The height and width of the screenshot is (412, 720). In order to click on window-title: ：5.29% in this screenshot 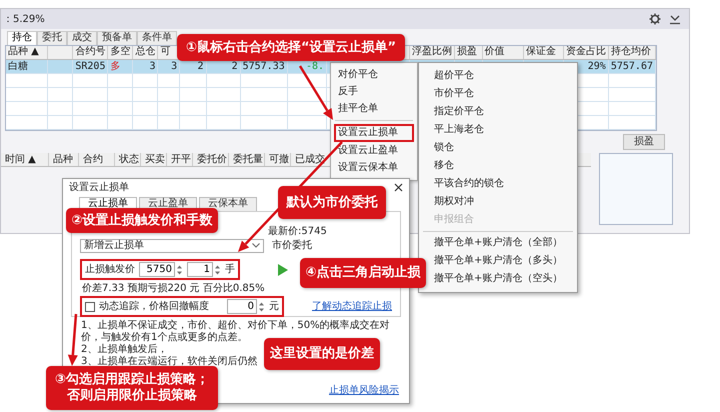, I will do `click(24, 19)`.